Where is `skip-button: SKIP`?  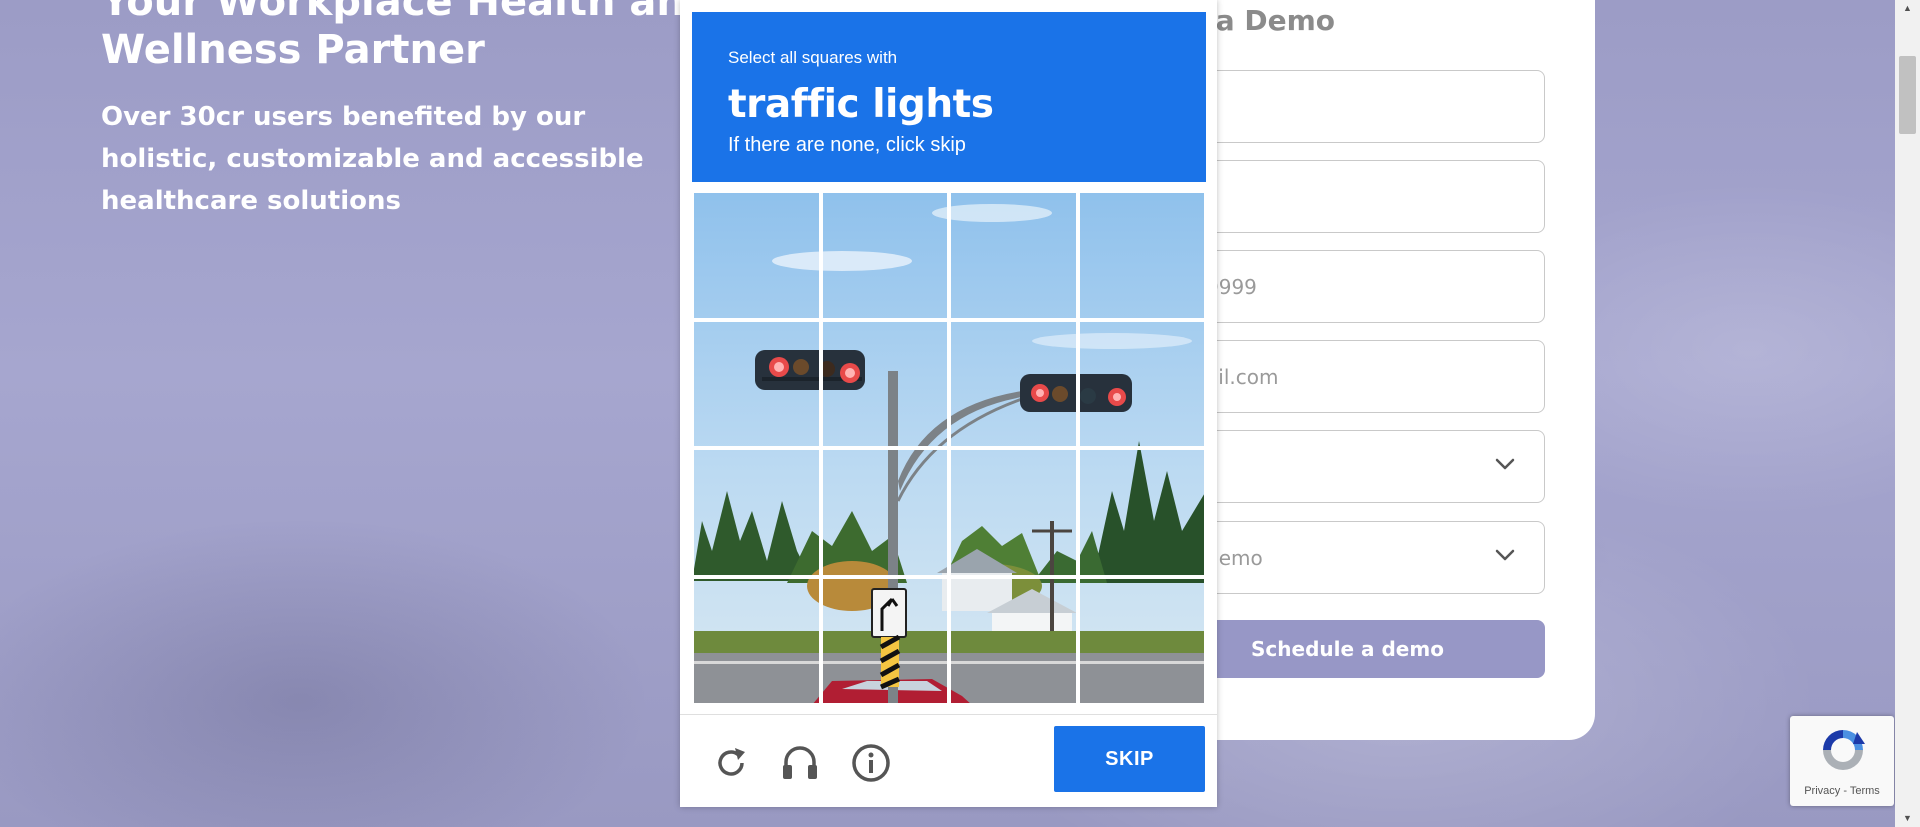
skip-button: SKIP is located at coordinates (1129, 759).